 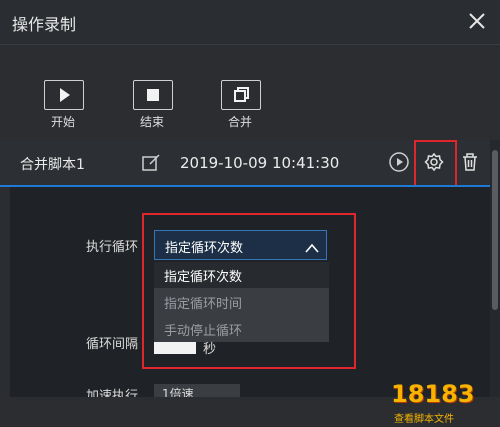 What do you see at coordinates (477, 21) in the screenshot?
I see `close-icon` at bounding box center [477, 21].